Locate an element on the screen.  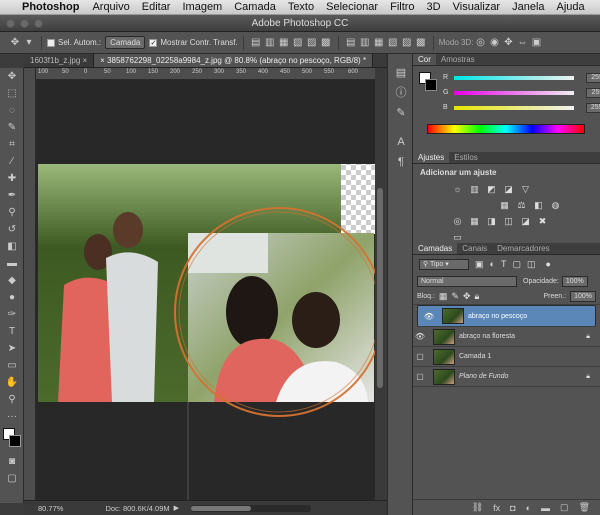
layer-row: ▢ Camada 1 is located at coordinates (506, 357).